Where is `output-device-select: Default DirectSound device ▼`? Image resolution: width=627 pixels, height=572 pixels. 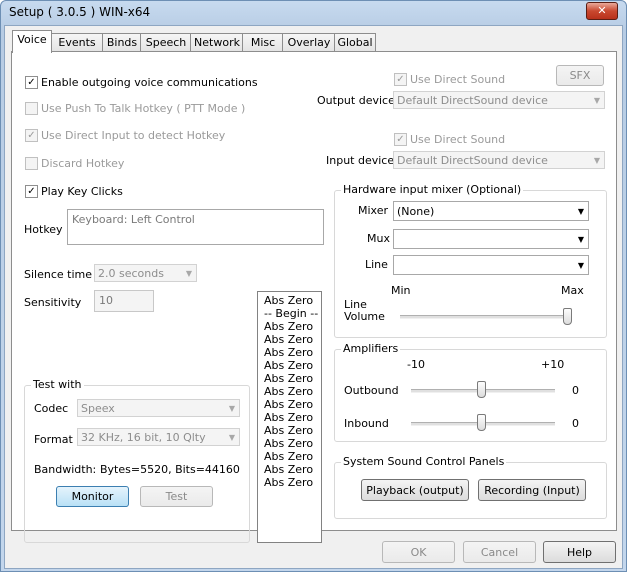 output-device-select: Default DirectSound device ▼ is located at coordinates (499, 100).